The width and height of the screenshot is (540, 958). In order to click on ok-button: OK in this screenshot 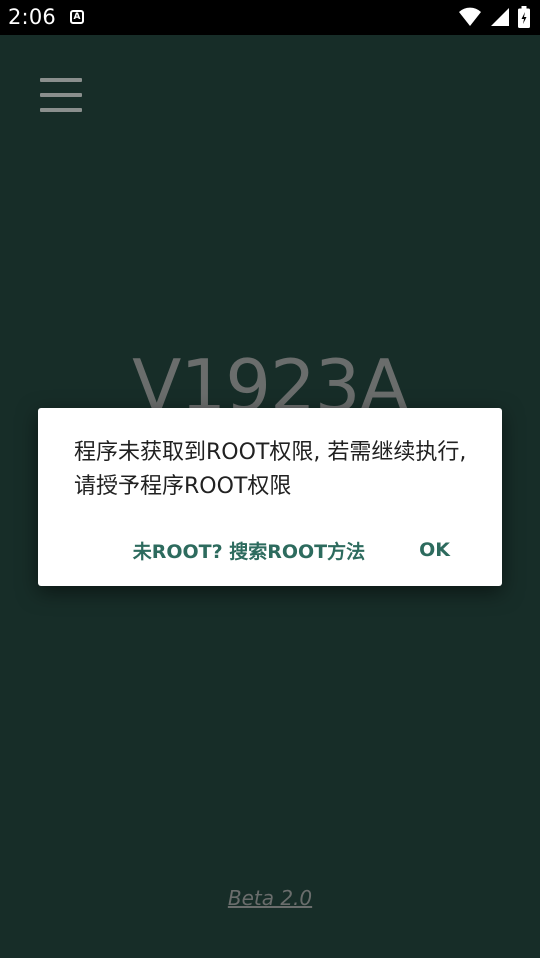, I will do `click(434, 550)`.